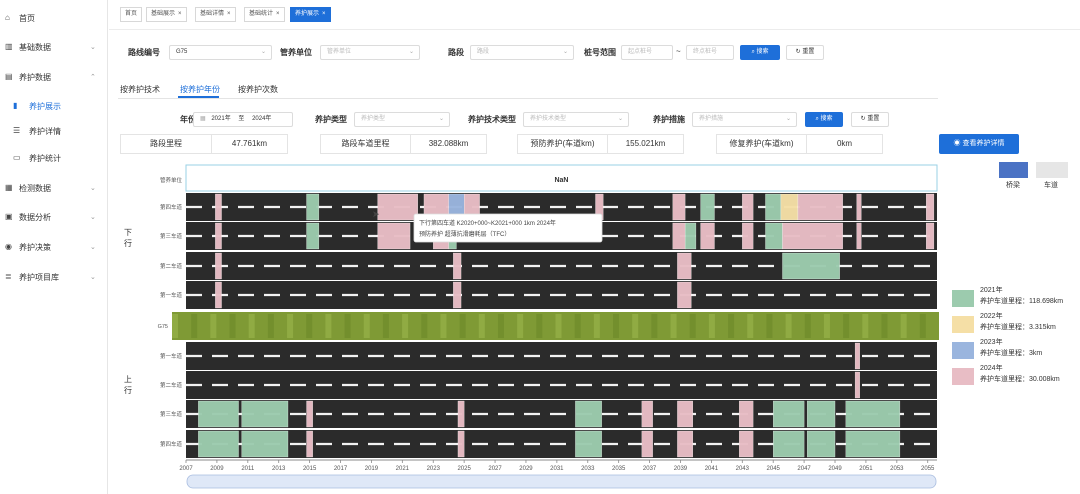  I want to click on tab-0: 首页, so click(131, 14).